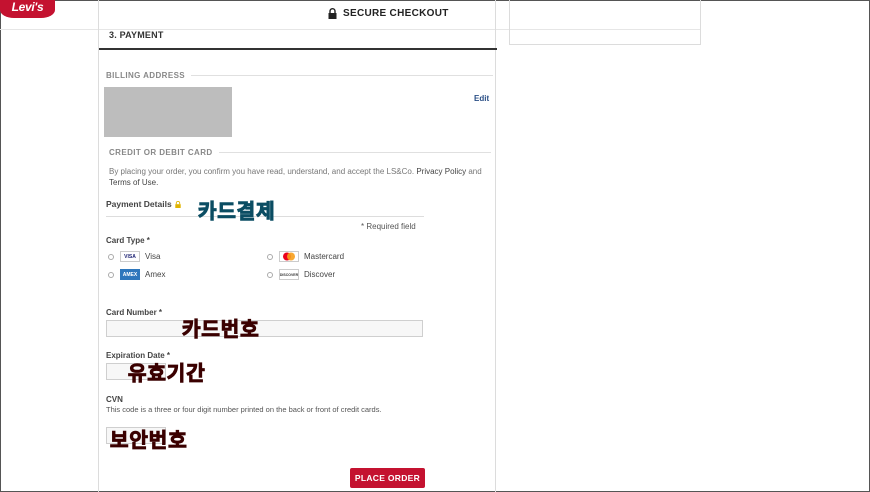  I want to click on required-field-note: * Required field, so click(388, 226).